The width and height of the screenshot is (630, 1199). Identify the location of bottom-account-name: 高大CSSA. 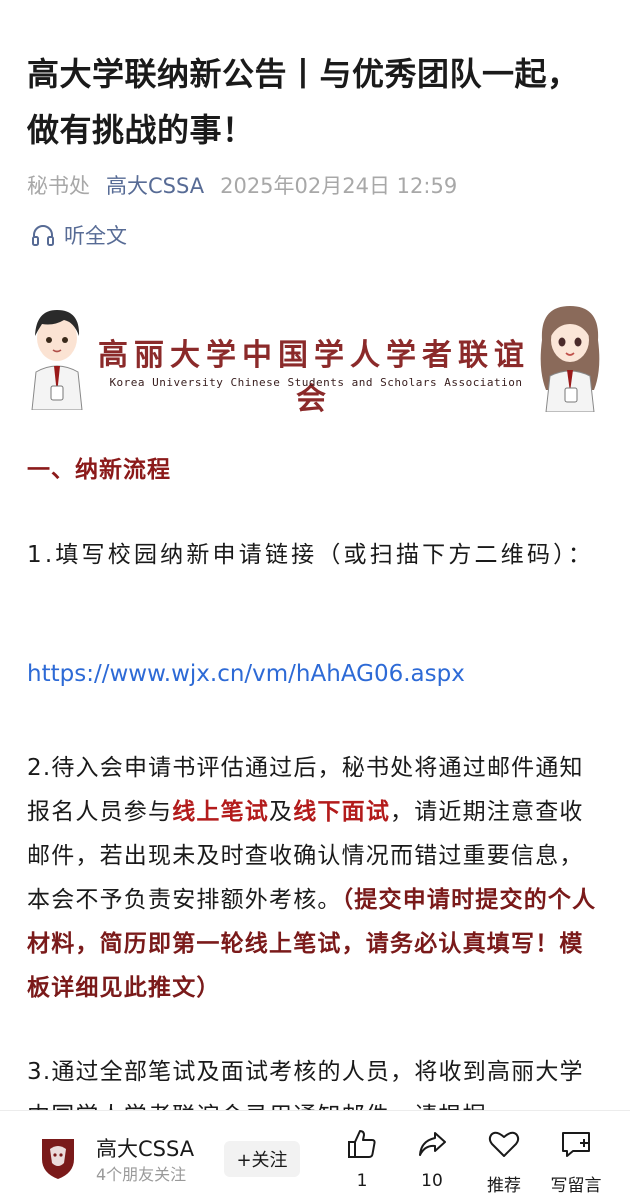
(145, 1148).